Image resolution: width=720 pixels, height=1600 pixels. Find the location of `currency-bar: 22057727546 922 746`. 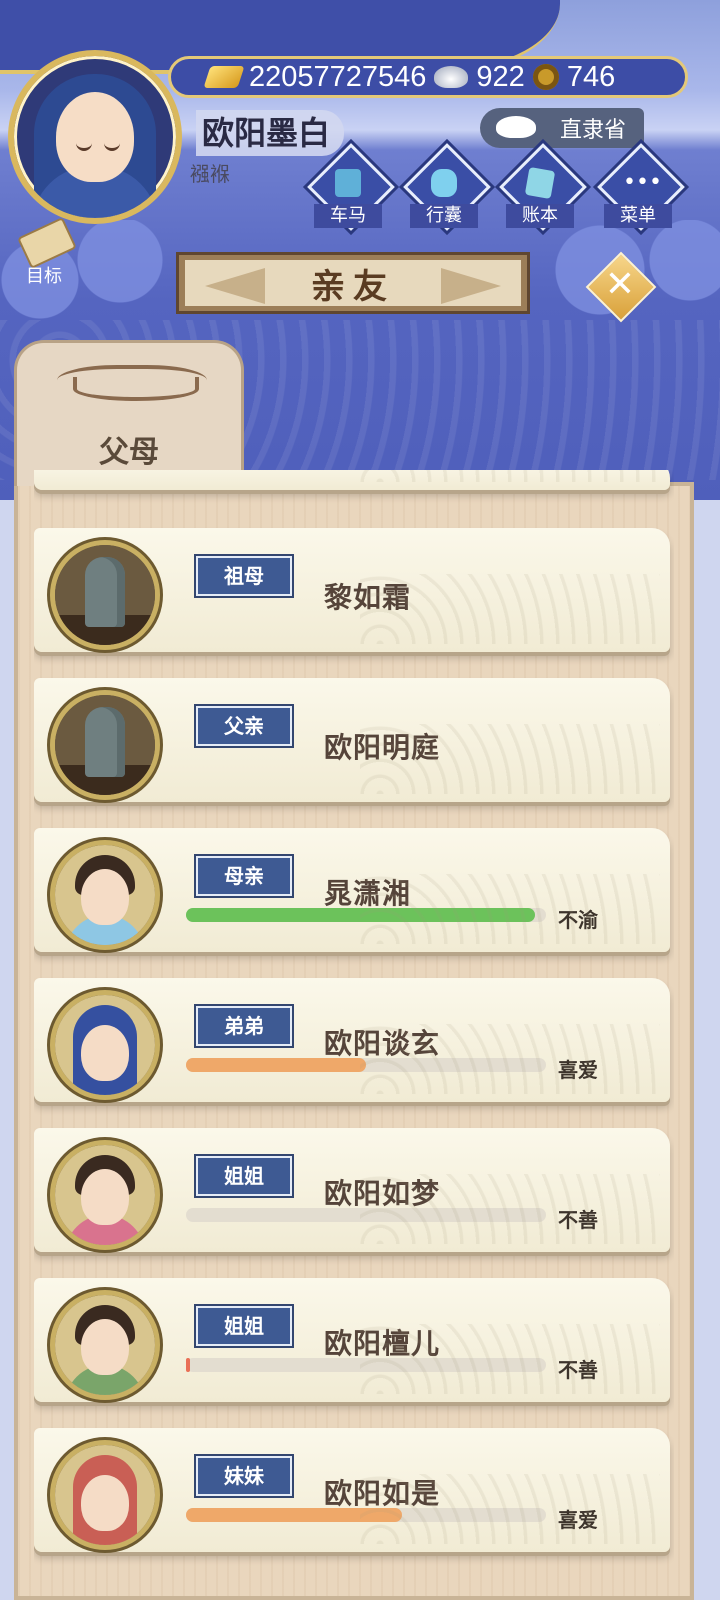

currency-bar: 22057727546 922 746 is located at coordinates (428, 77).